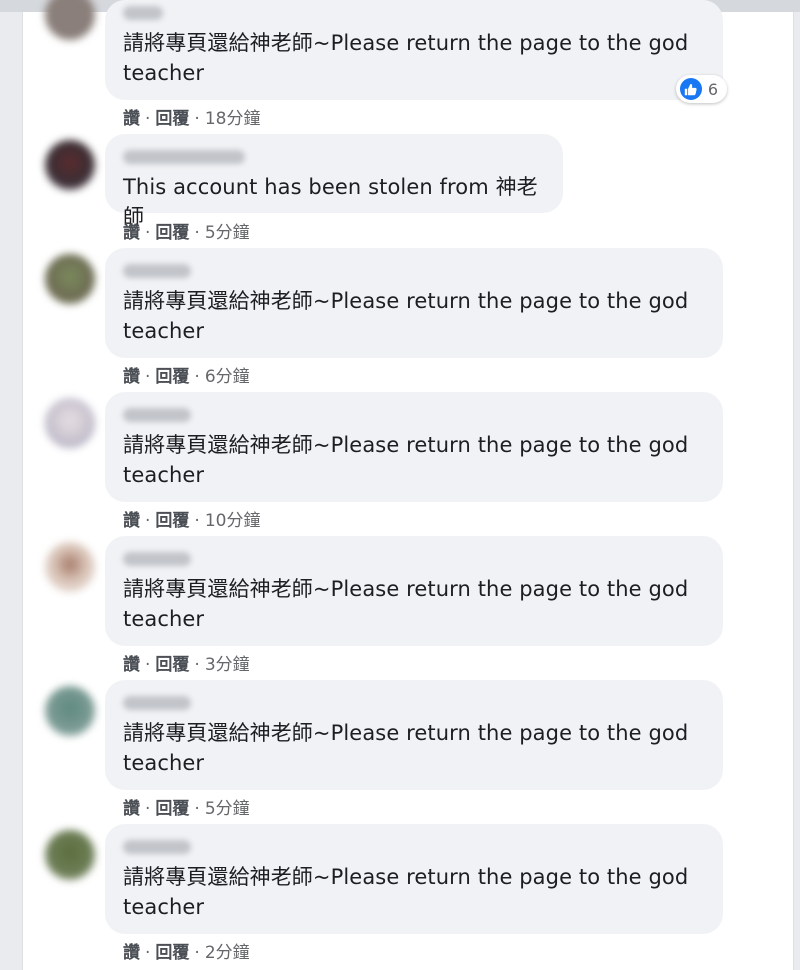  Describe the element at coordinates (712, 89) in the screenshot. I see `reaction-count: 6` at that location.